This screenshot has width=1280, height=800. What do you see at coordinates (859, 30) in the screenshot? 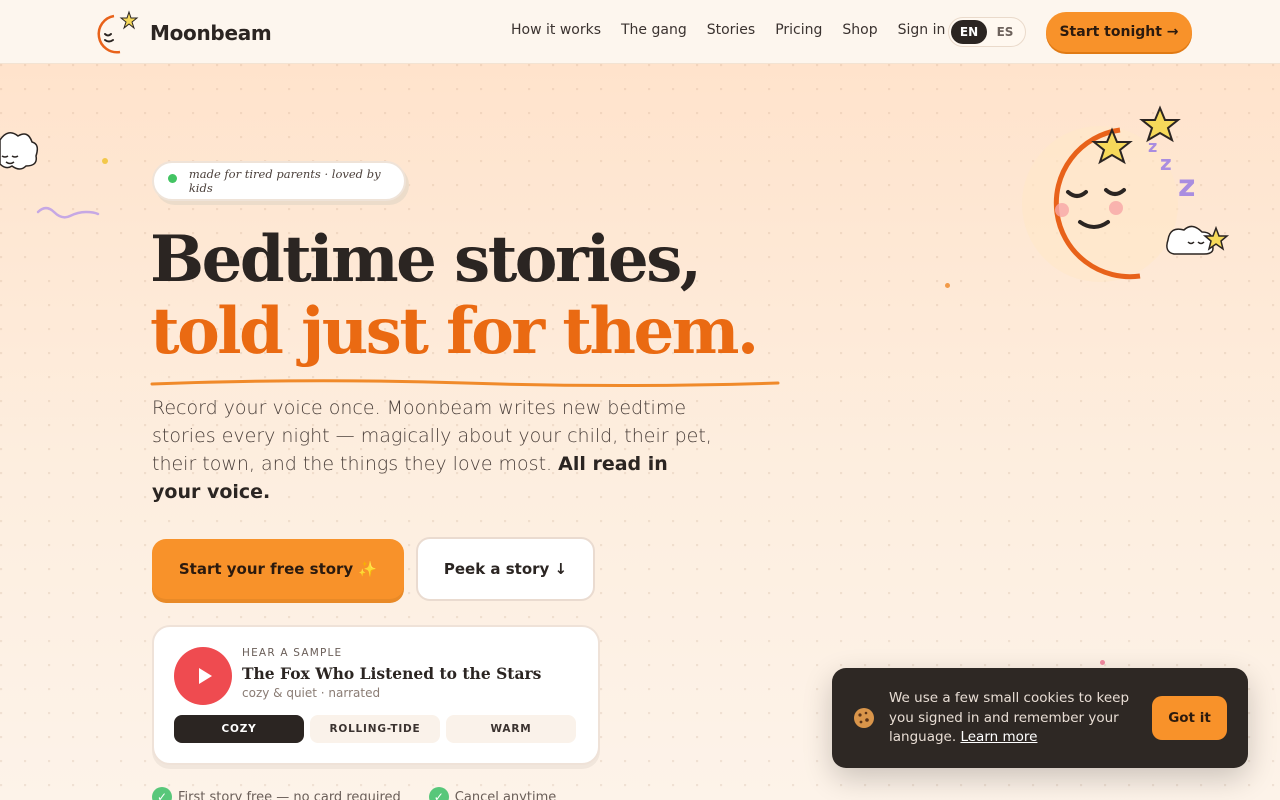
I see `nav-link-shop: Shop` at bounding box center [859, 30].